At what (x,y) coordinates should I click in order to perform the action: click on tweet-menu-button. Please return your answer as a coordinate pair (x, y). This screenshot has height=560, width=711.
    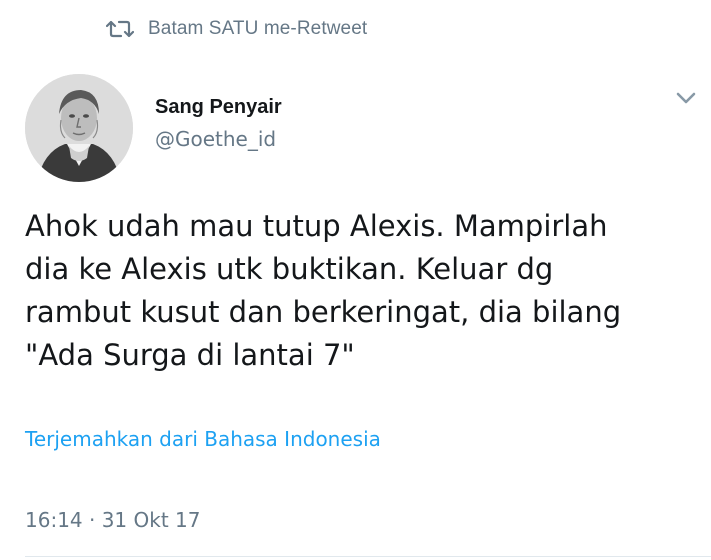
    Looking at the image, I should click on (686, 98).